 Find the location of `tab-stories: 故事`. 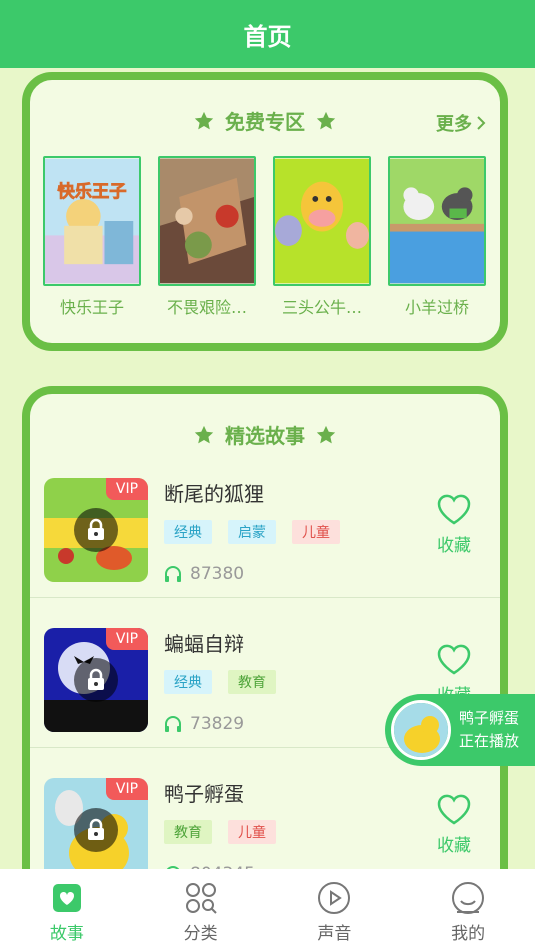

tab-stories: 故事 is located at coordinates (67, 910).